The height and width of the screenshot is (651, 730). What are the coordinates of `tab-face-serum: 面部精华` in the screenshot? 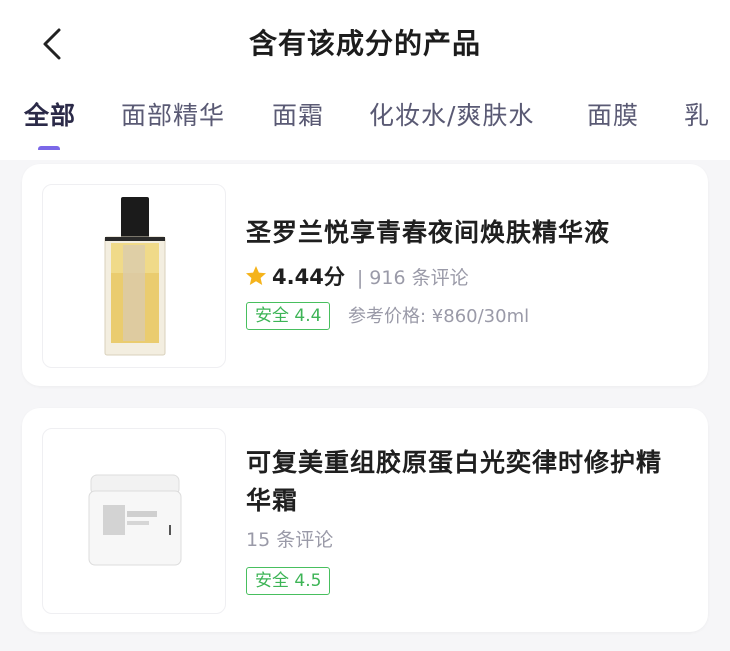 It's located at (173, 114).